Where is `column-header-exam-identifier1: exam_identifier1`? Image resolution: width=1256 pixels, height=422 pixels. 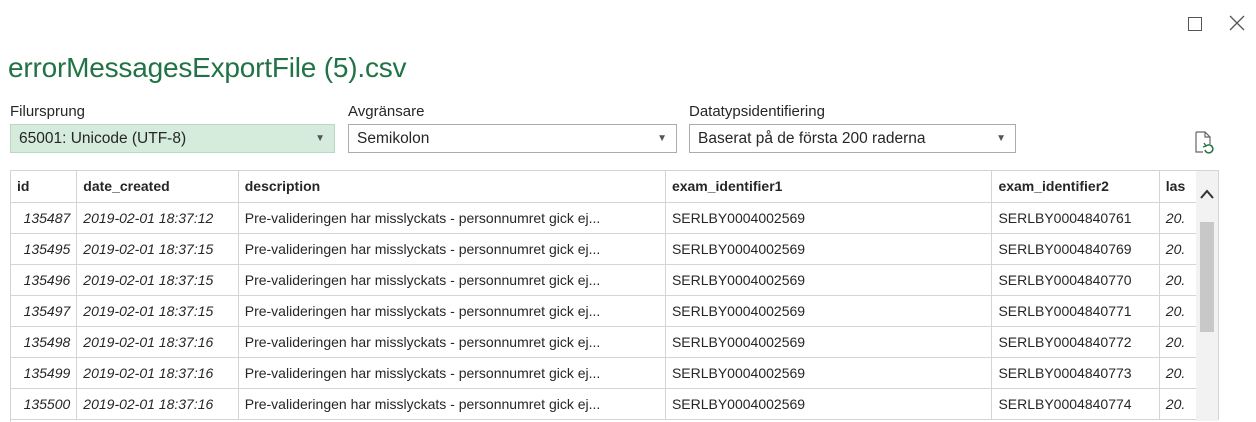 column-header-exam-identifier1: exam_identifier1 is located at coordinates (829, 187).